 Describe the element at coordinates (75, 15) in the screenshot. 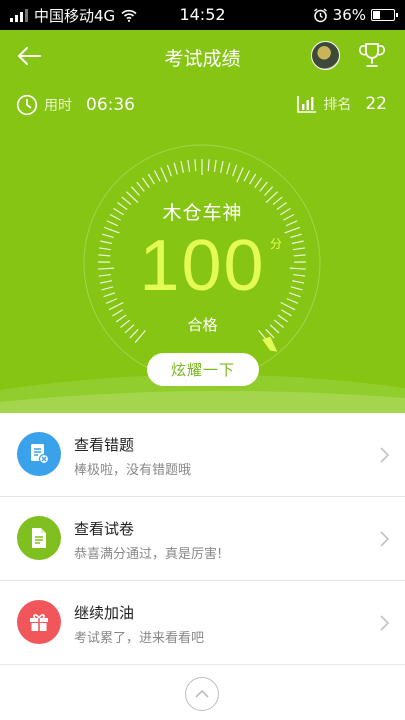

I see `carrier-label: 中国移动4G` at that location.